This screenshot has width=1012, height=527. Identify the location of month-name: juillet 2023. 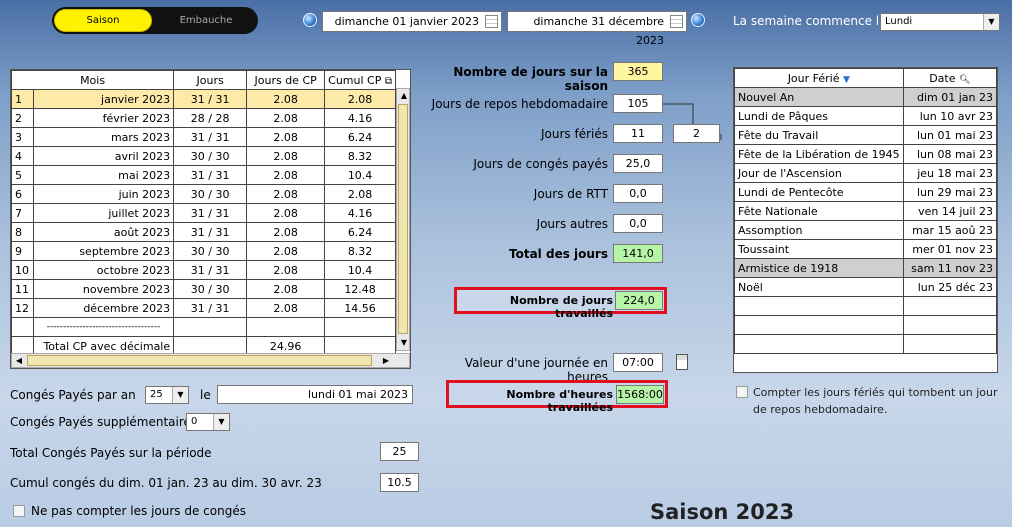
(103, 213).